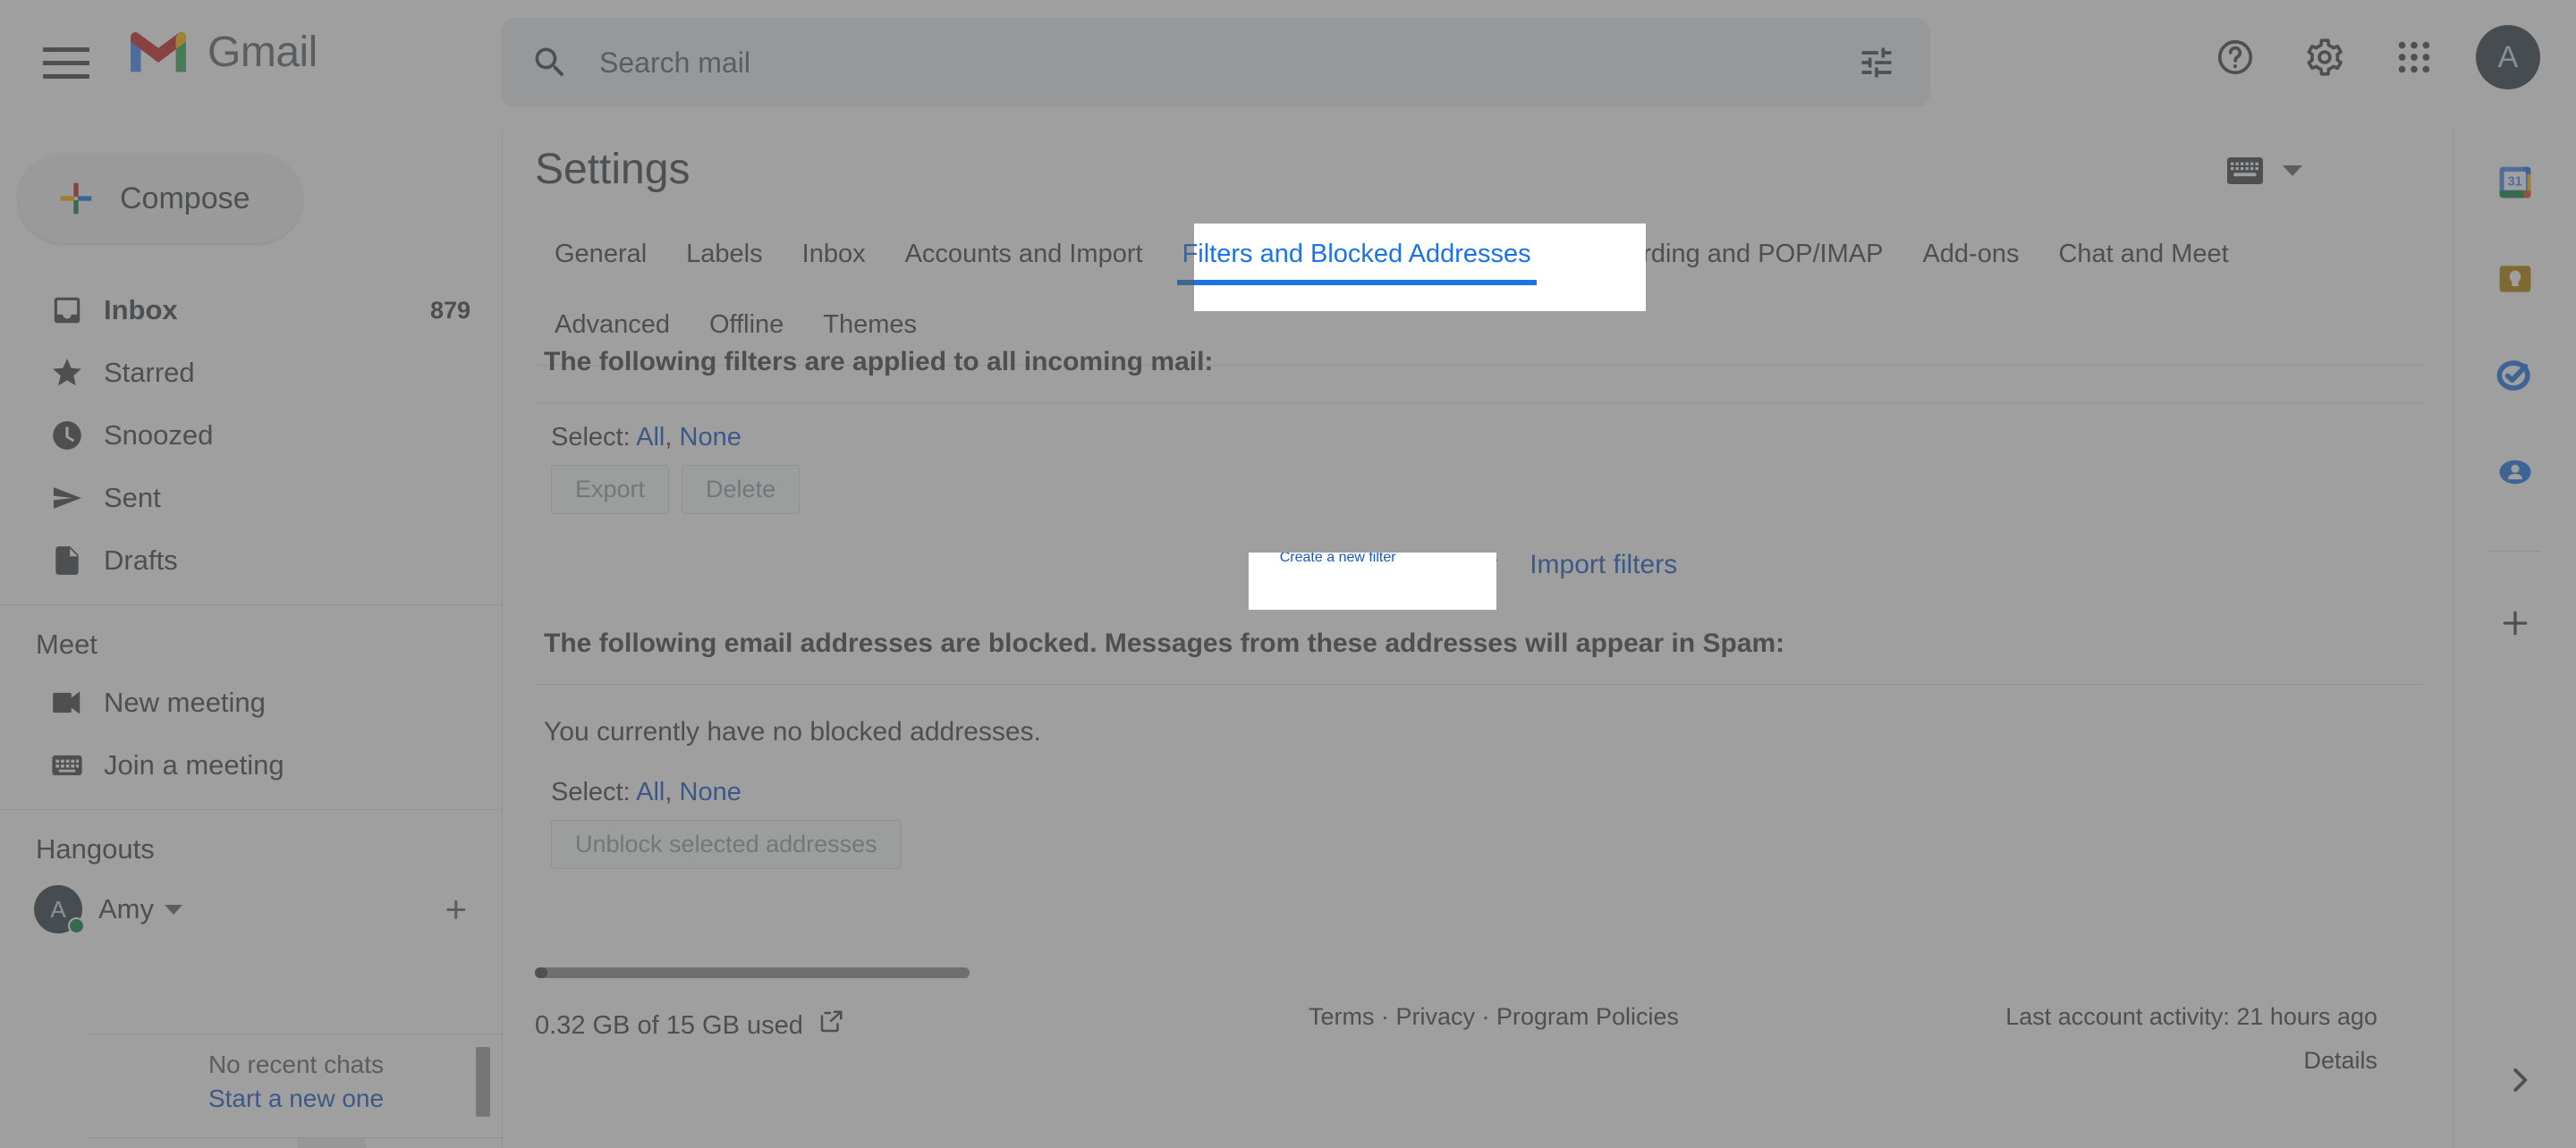 This screenshot has height=1148, width=2576. What do you see at coordinates (710, 792) in the screenshot?
I see `blocked-select-none-link: None` at bounding box center [710, 792].